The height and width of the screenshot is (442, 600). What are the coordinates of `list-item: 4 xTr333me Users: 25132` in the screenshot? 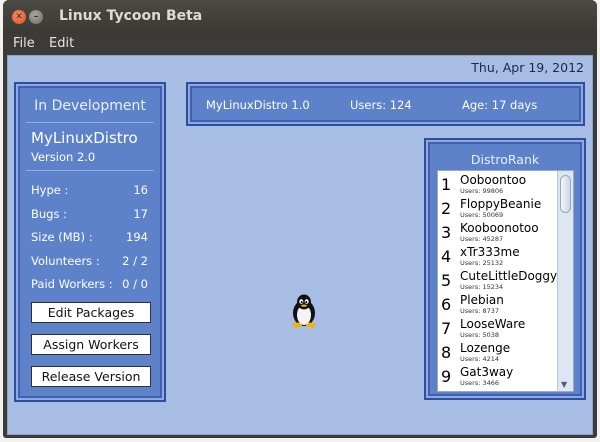 It's located at (497, 257).